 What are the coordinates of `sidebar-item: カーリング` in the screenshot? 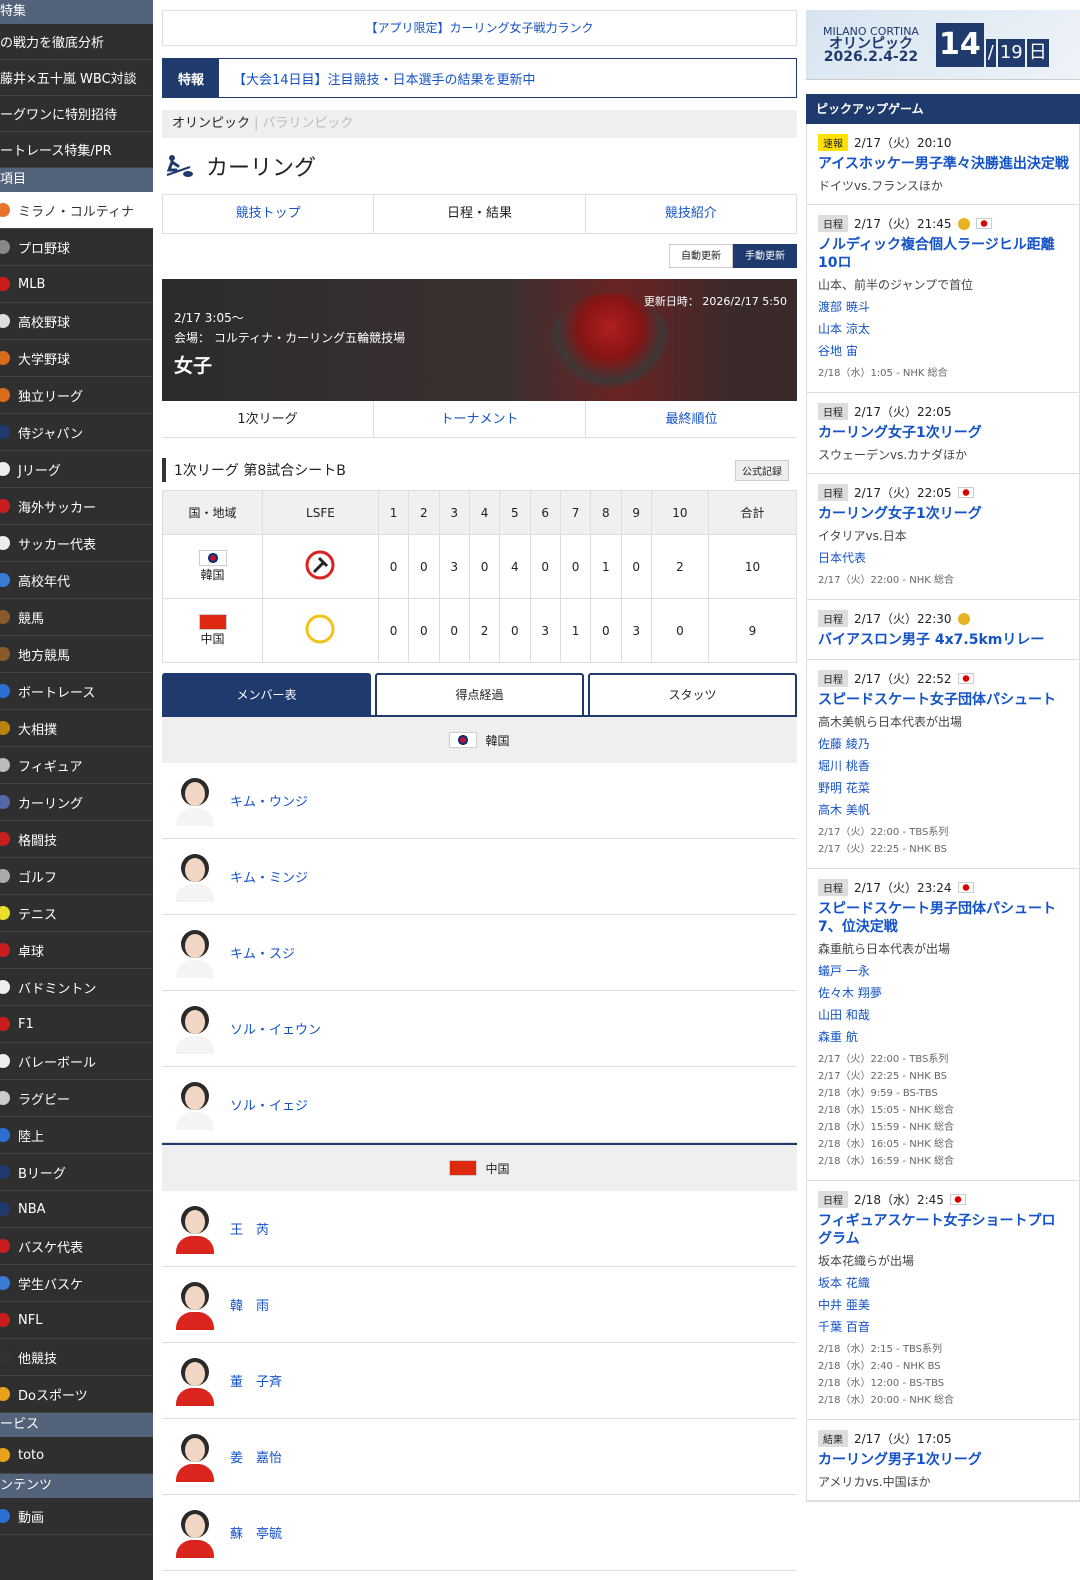 It's located at (76, 802).